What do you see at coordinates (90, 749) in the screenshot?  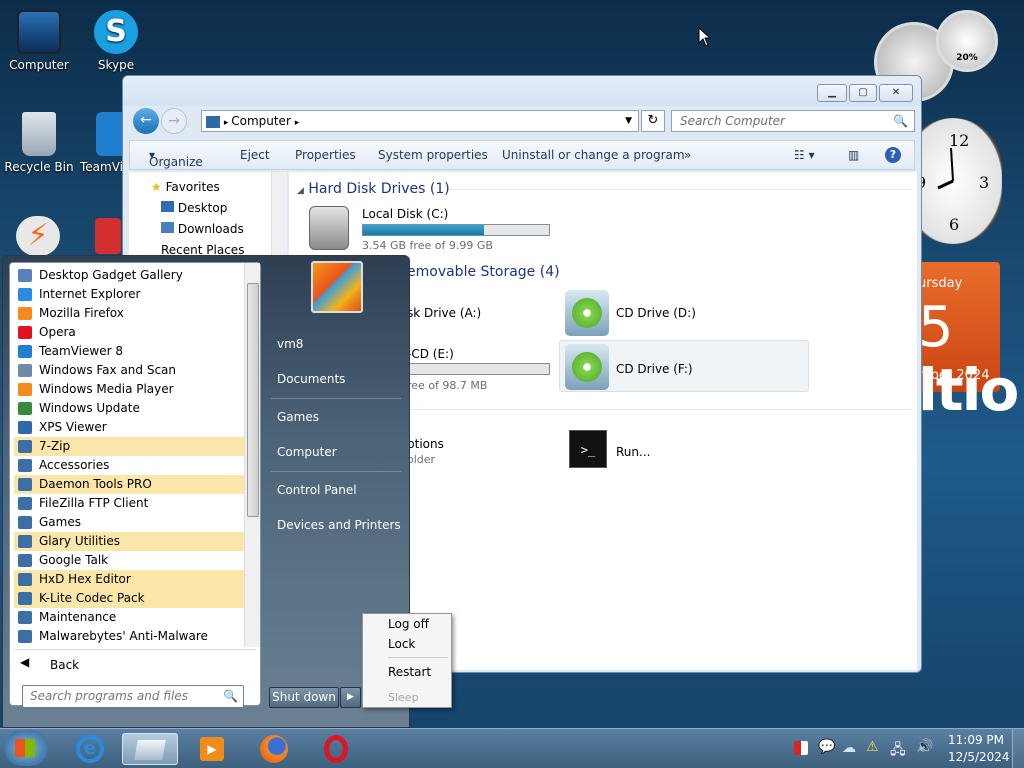 I see `taskbar-internet-explorer: e` at bounding box center [90, 749].